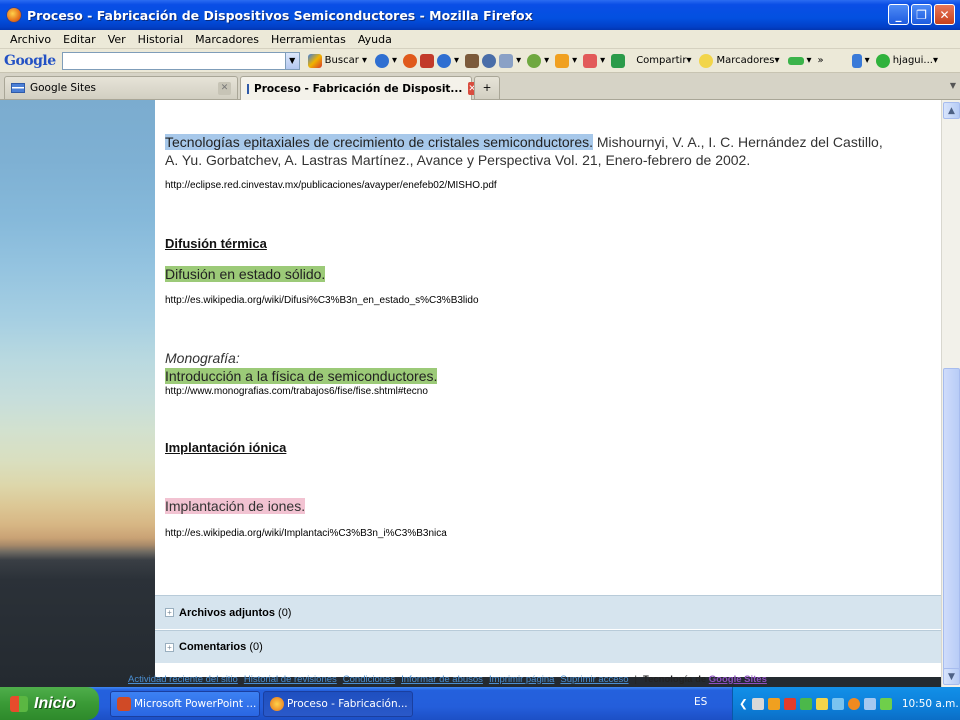 Image resolution: width=960 pixels, height=720 pixels. What do you see at coordinates (944, 14) in the screenshot?
I see `close-window-button: ✕` at bounding box center [944, 14].